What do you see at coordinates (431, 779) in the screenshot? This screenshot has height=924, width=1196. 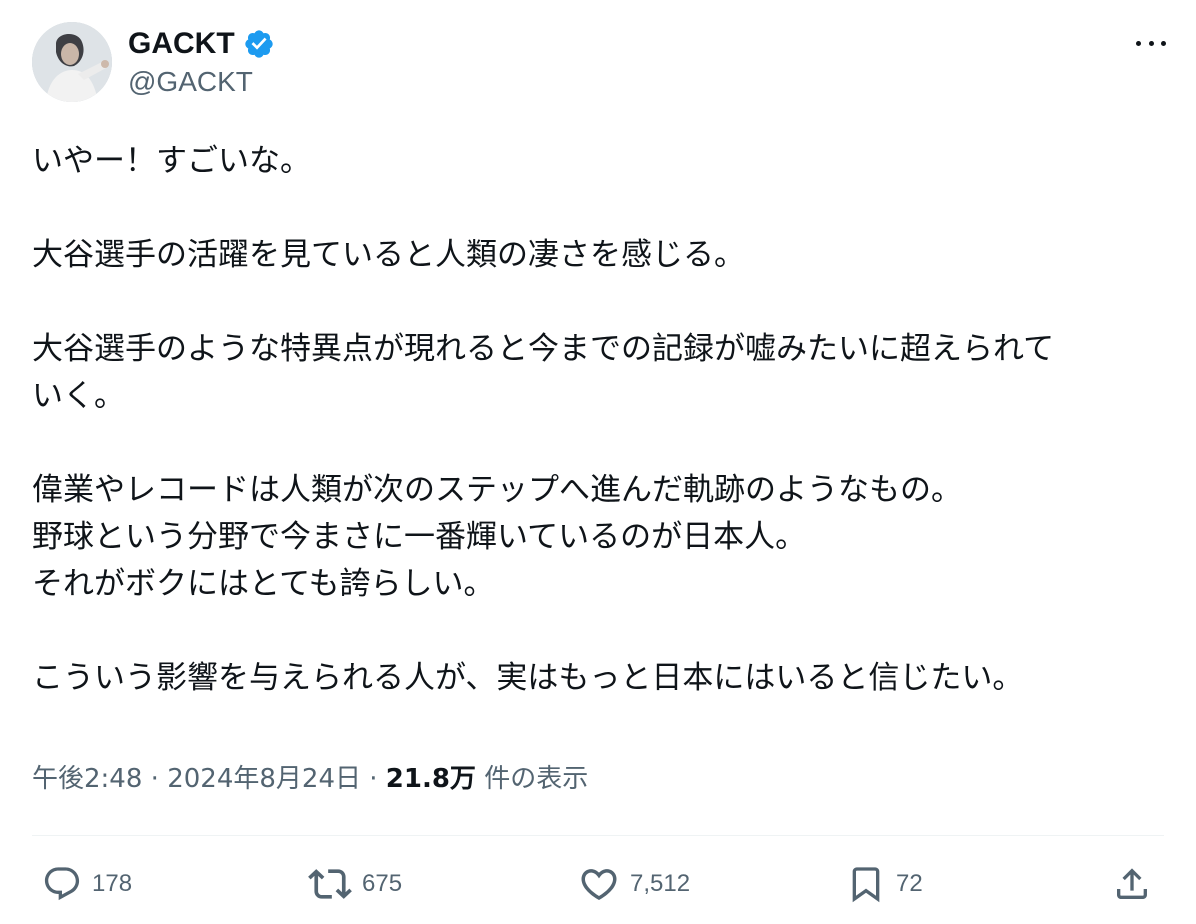 I see `views-count: 21.8万` at bounding box center [431, 779].